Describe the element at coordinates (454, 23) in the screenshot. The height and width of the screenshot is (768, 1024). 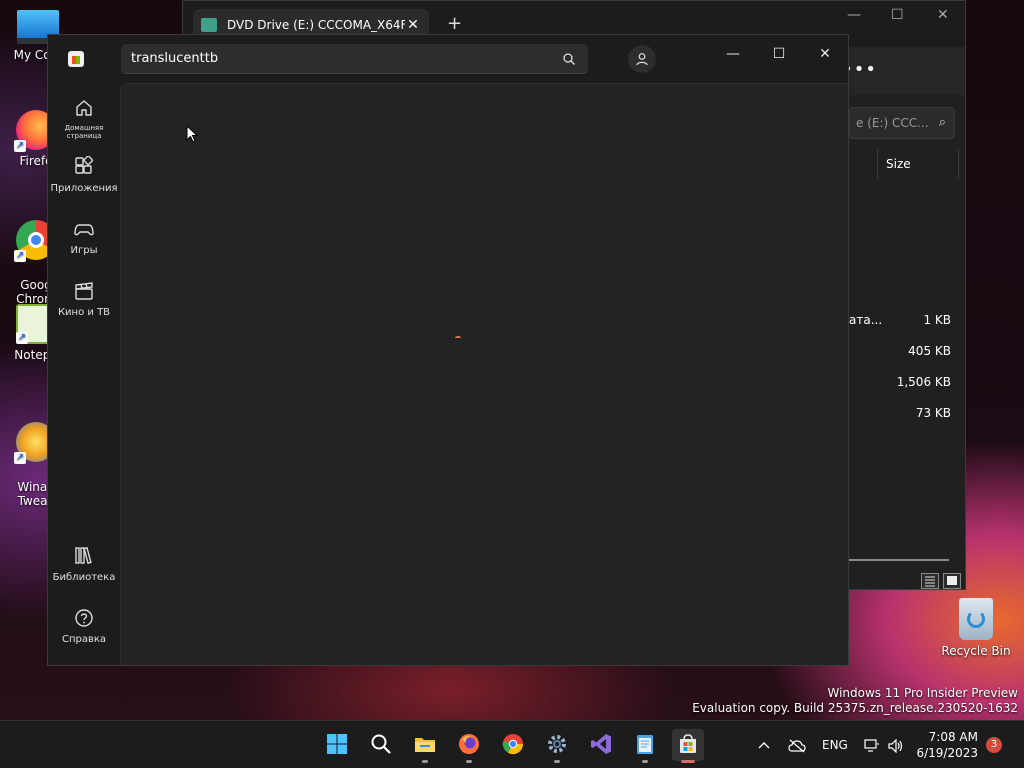
I see `new-tab-button: +` at that location.